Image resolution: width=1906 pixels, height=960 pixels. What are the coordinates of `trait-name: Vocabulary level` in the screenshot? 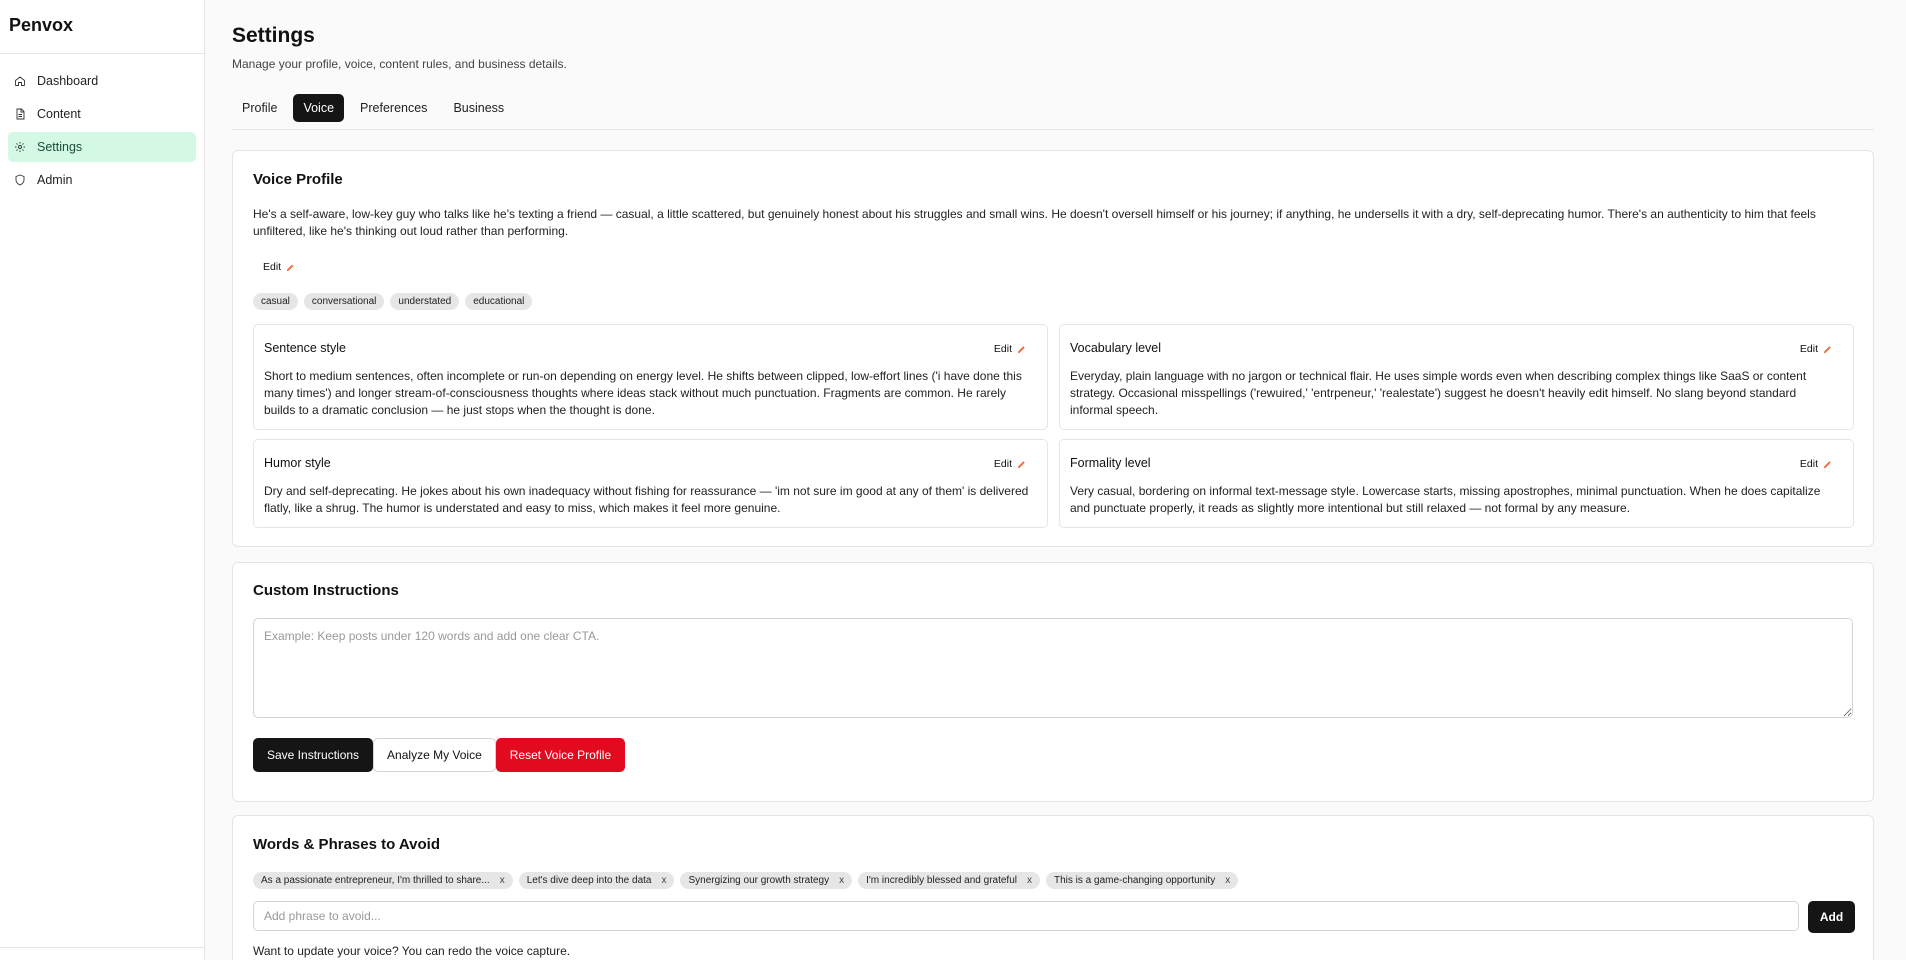 It's located at (1116, 348).